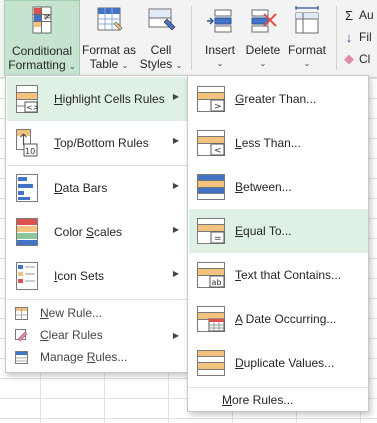  I want to click on fill-label: Fil, so click(365, 37).